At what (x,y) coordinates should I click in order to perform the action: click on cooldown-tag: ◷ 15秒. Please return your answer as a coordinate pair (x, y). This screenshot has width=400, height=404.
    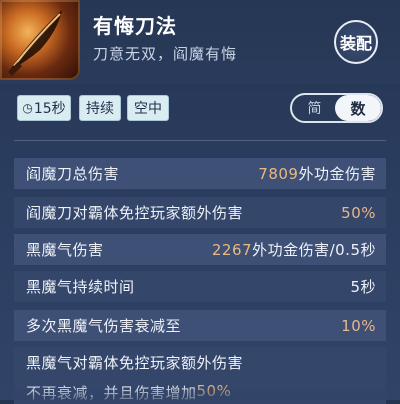
    Looking at the image, I should click on (44, 108).